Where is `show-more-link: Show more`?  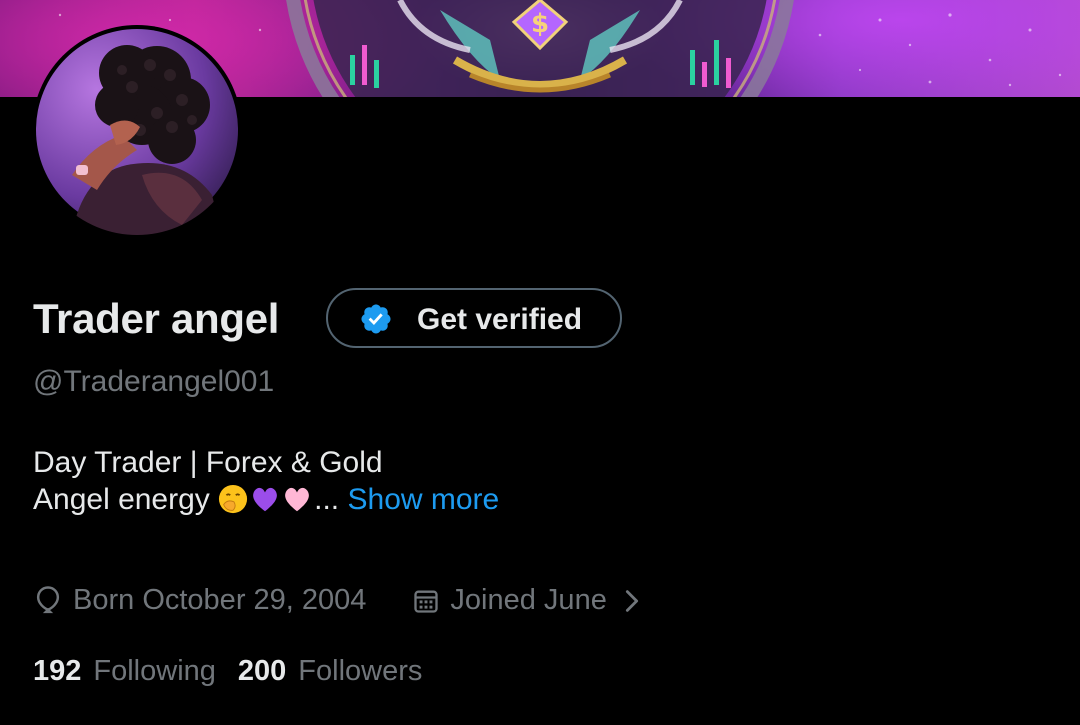 show-more-link: Show more is located at coordinates (424, 499).